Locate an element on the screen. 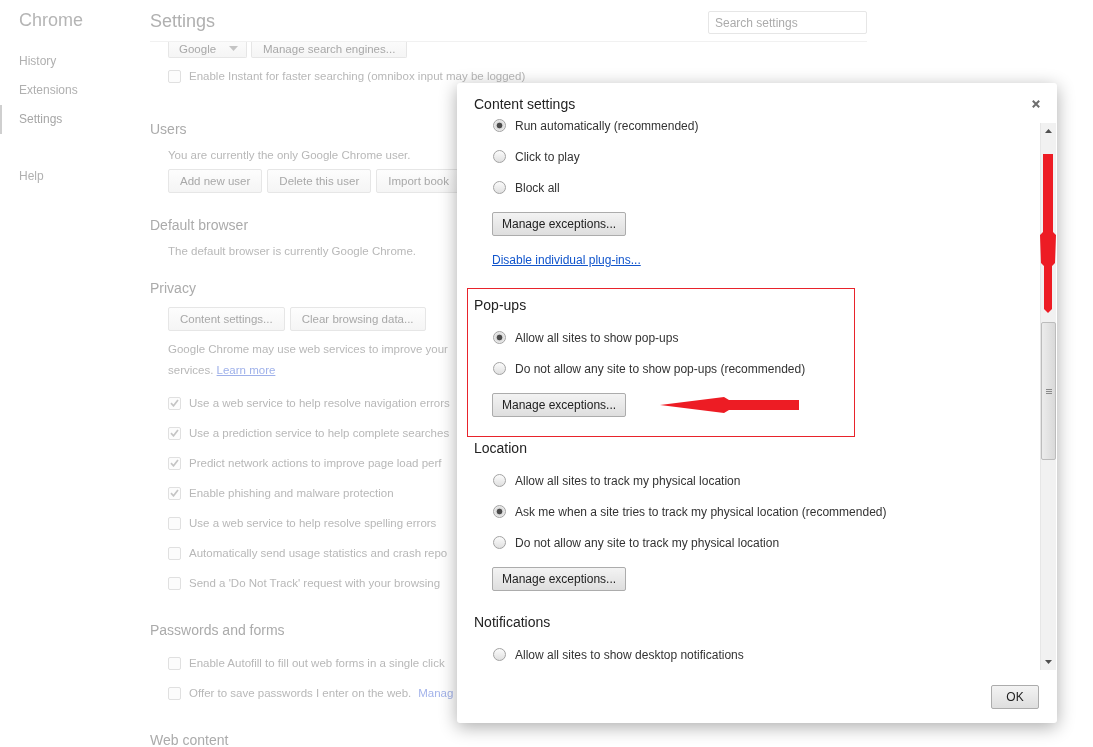  sidebar-item: History is located at coordinates (75, 61).